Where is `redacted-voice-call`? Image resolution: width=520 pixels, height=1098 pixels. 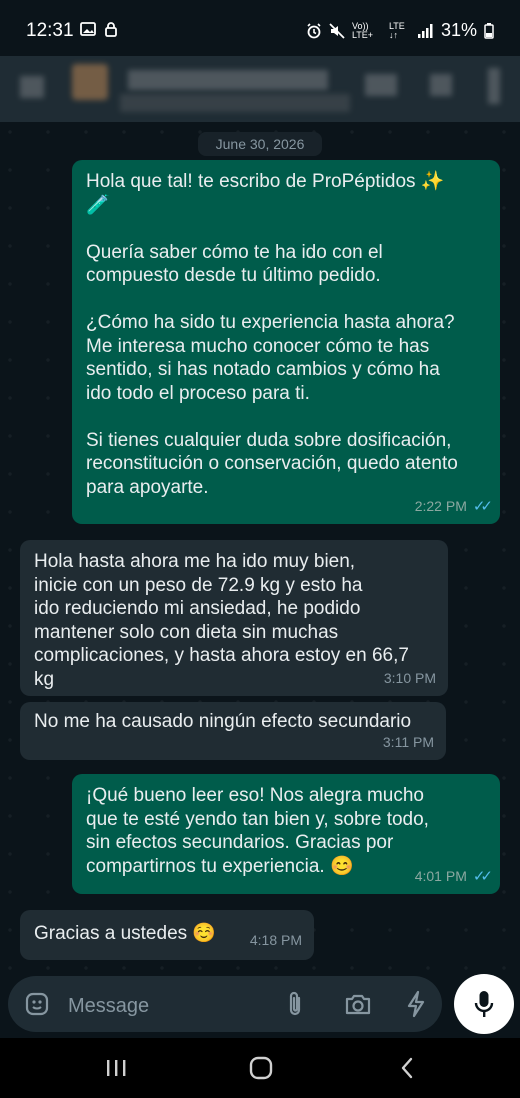 redacted-voice-call is located at coordinates (441, 85).